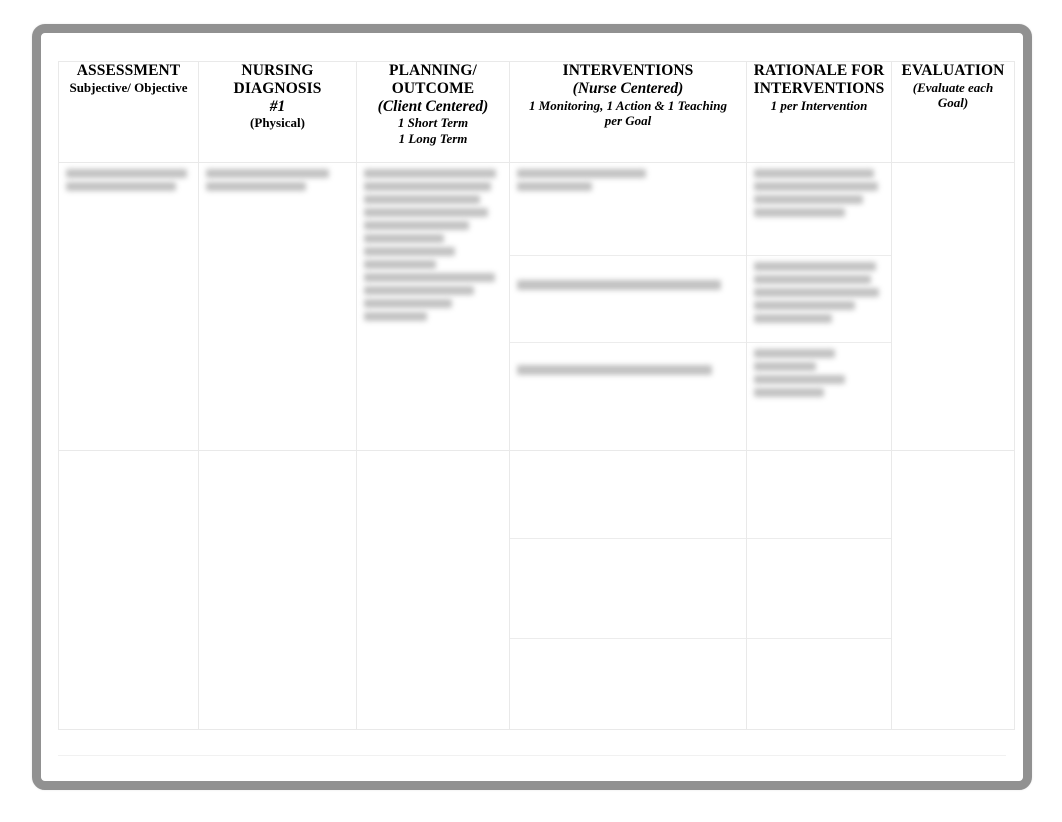 This screenshot has width=1062, height=822. Describe the element at coordinates (628, 88) in the screenshot. I see `interventions-nurse-centered: (Nurse Centered)` at that location.